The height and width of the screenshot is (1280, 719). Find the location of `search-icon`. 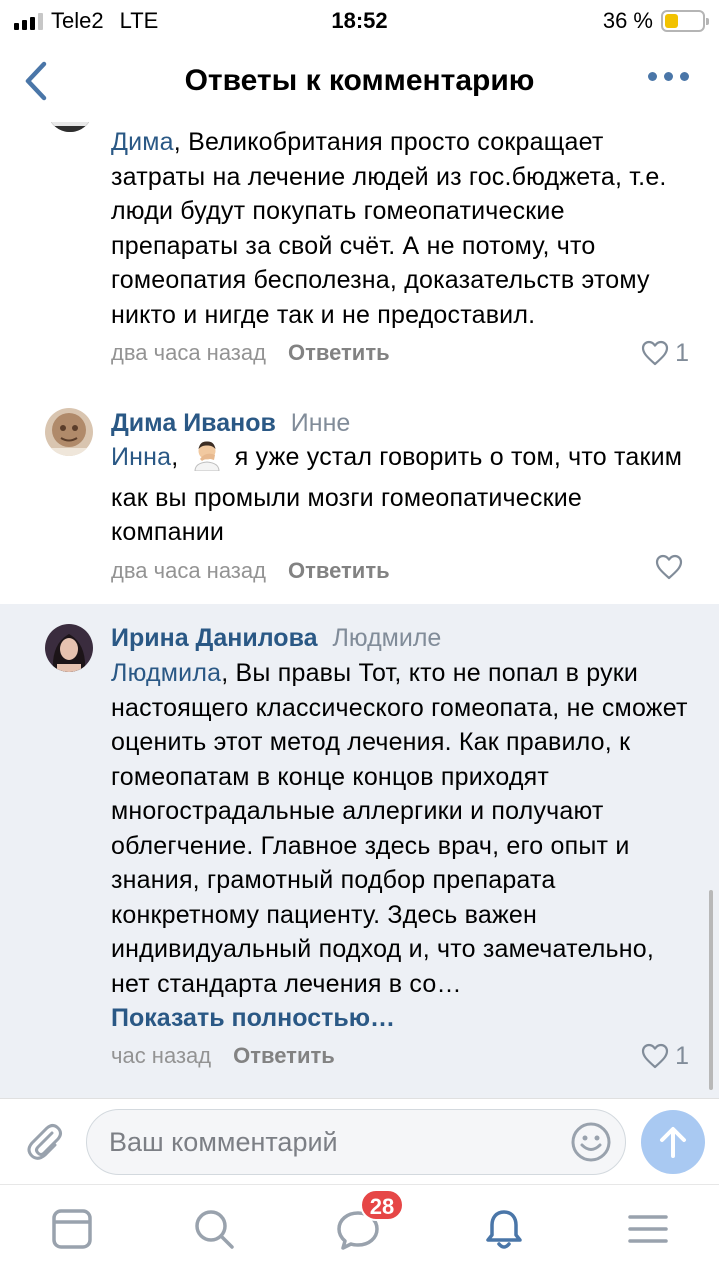

search-icon is located at coordinates (214, 1229).